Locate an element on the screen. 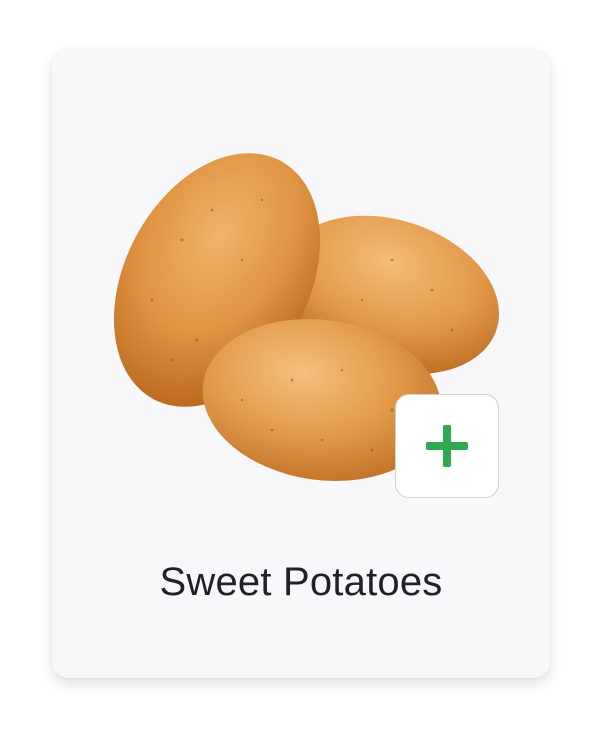 This screenshot has width=600, height=738. product-name: Sweet Potatoes is located at coordinates (301, 582).